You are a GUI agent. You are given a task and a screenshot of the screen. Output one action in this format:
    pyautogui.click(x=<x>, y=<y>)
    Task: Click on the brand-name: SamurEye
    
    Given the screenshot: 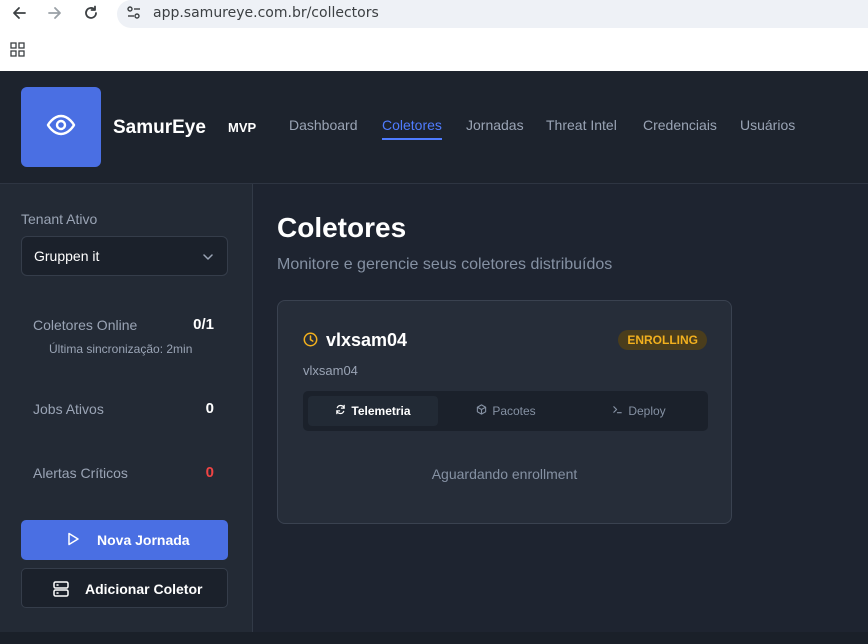 What is the action you would take?
    pyautogui.click(x=159, y=127)
    